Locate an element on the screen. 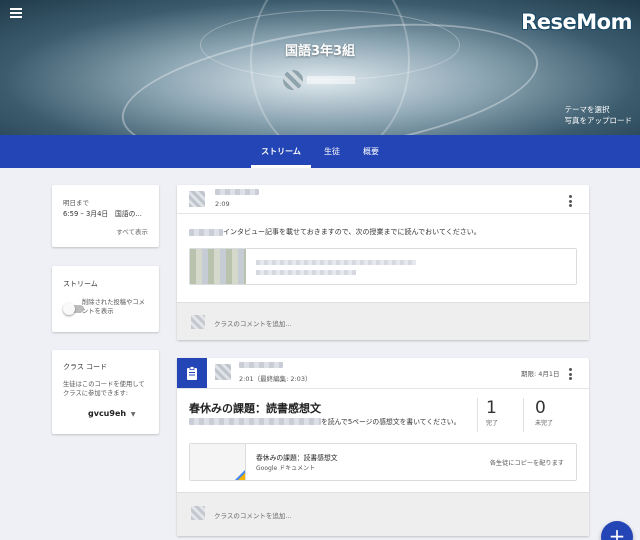 This screenshot has width=640, height=540. upcoming-card: 明日まで 6:59 – 3月4日 国語の... すべて表示 is located at coordinates (105, 216).